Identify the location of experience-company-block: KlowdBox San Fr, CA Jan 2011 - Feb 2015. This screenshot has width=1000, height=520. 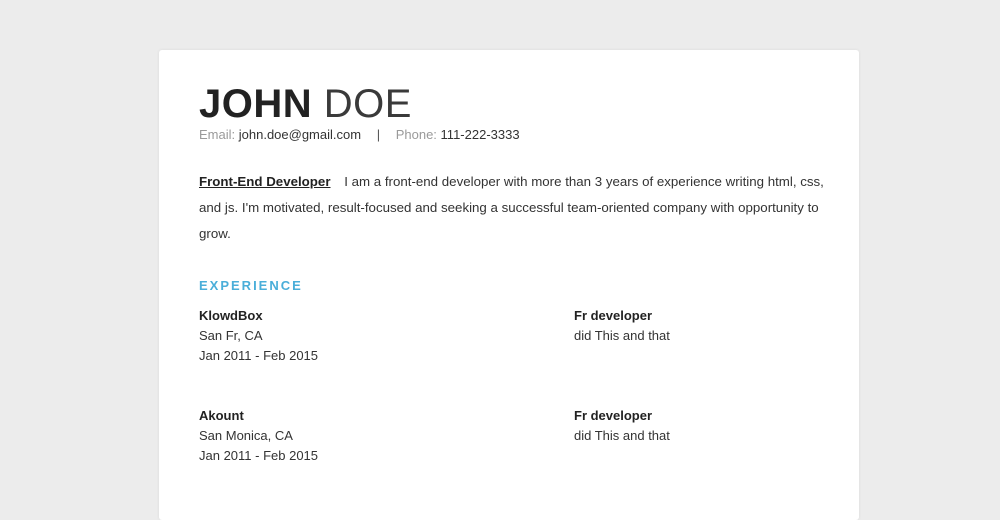
(349, 336).